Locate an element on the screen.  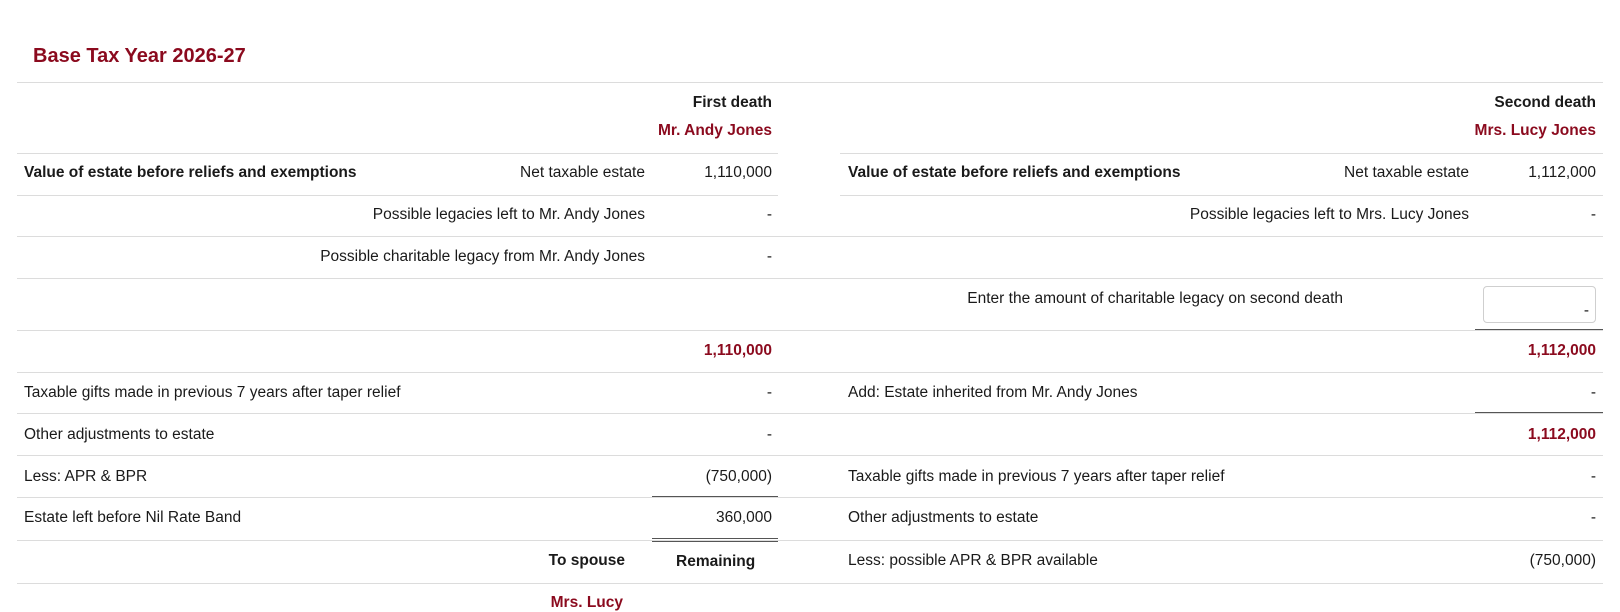
first-death-header: First death is located at coordinates (732, 102).